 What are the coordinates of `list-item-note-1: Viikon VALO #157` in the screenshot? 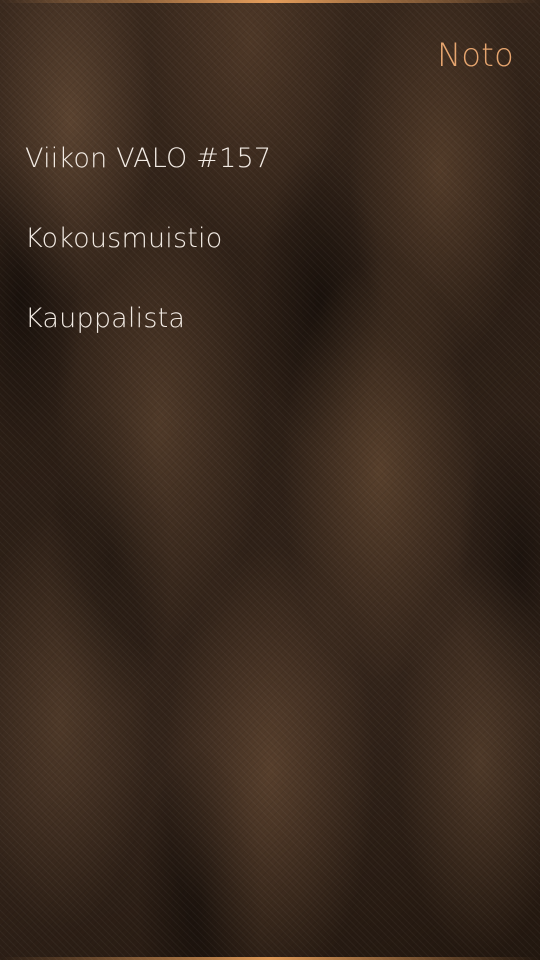 It's located at (270, 158).